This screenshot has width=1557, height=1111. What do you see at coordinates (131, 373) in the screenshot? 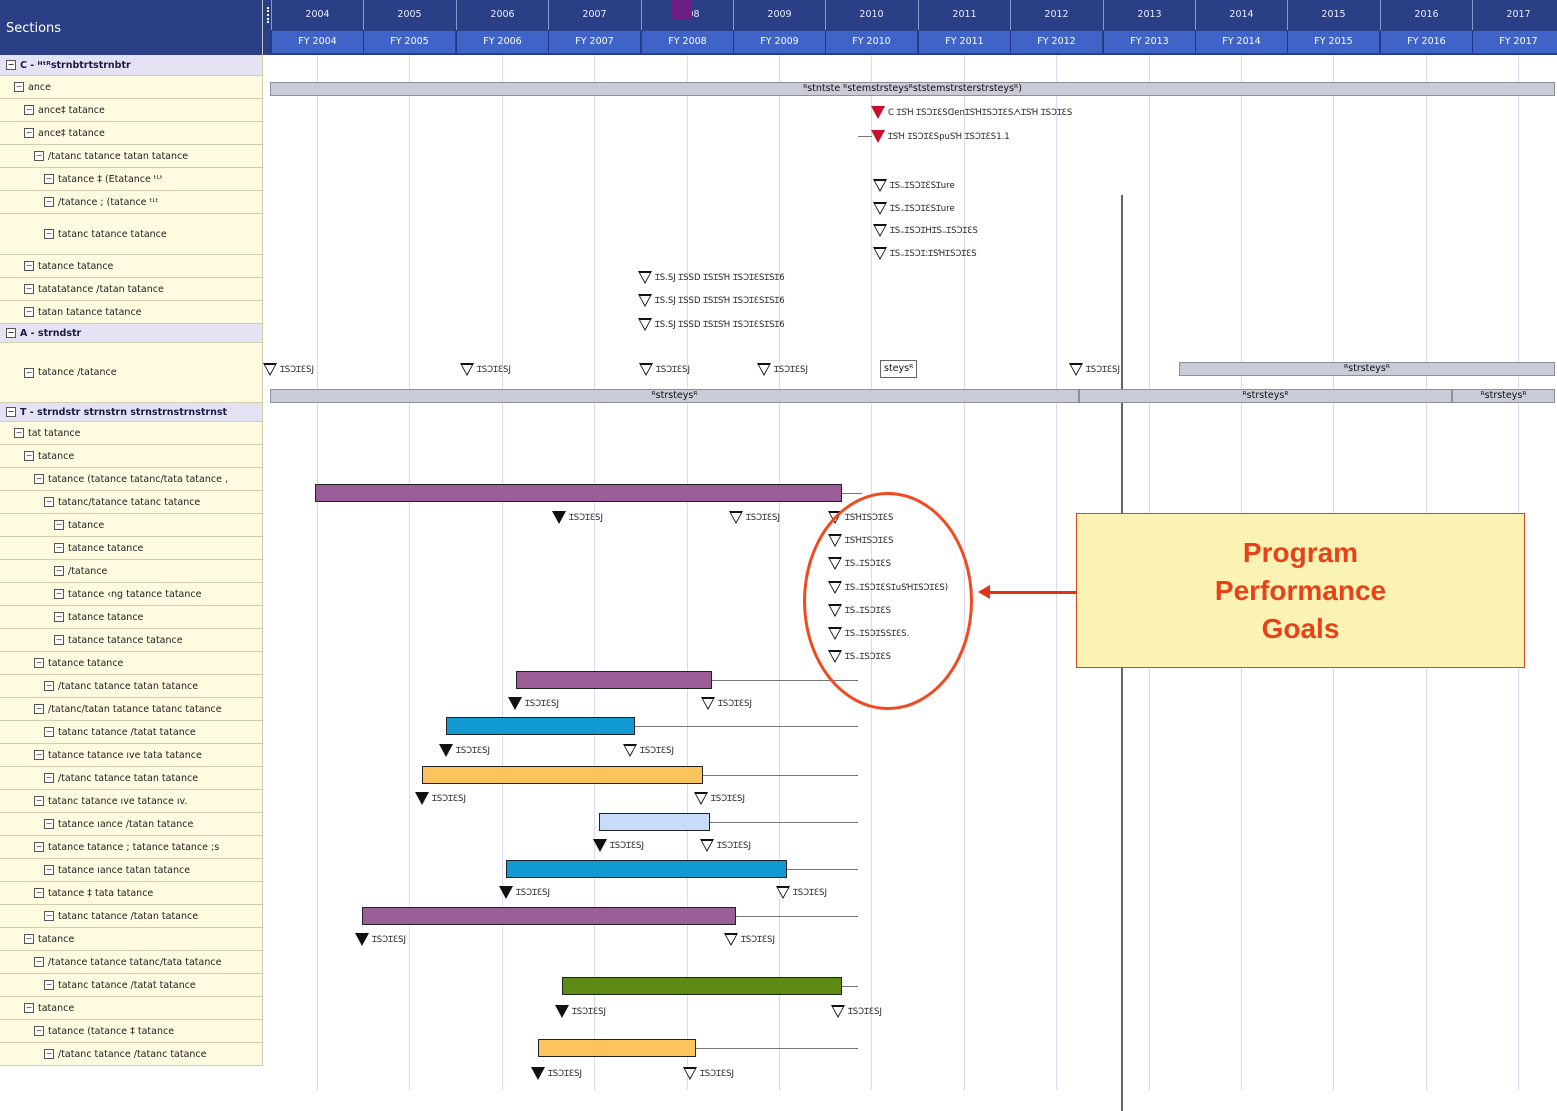
I see `section-row: − tatance /tatance` at bounding box center [131, 373].